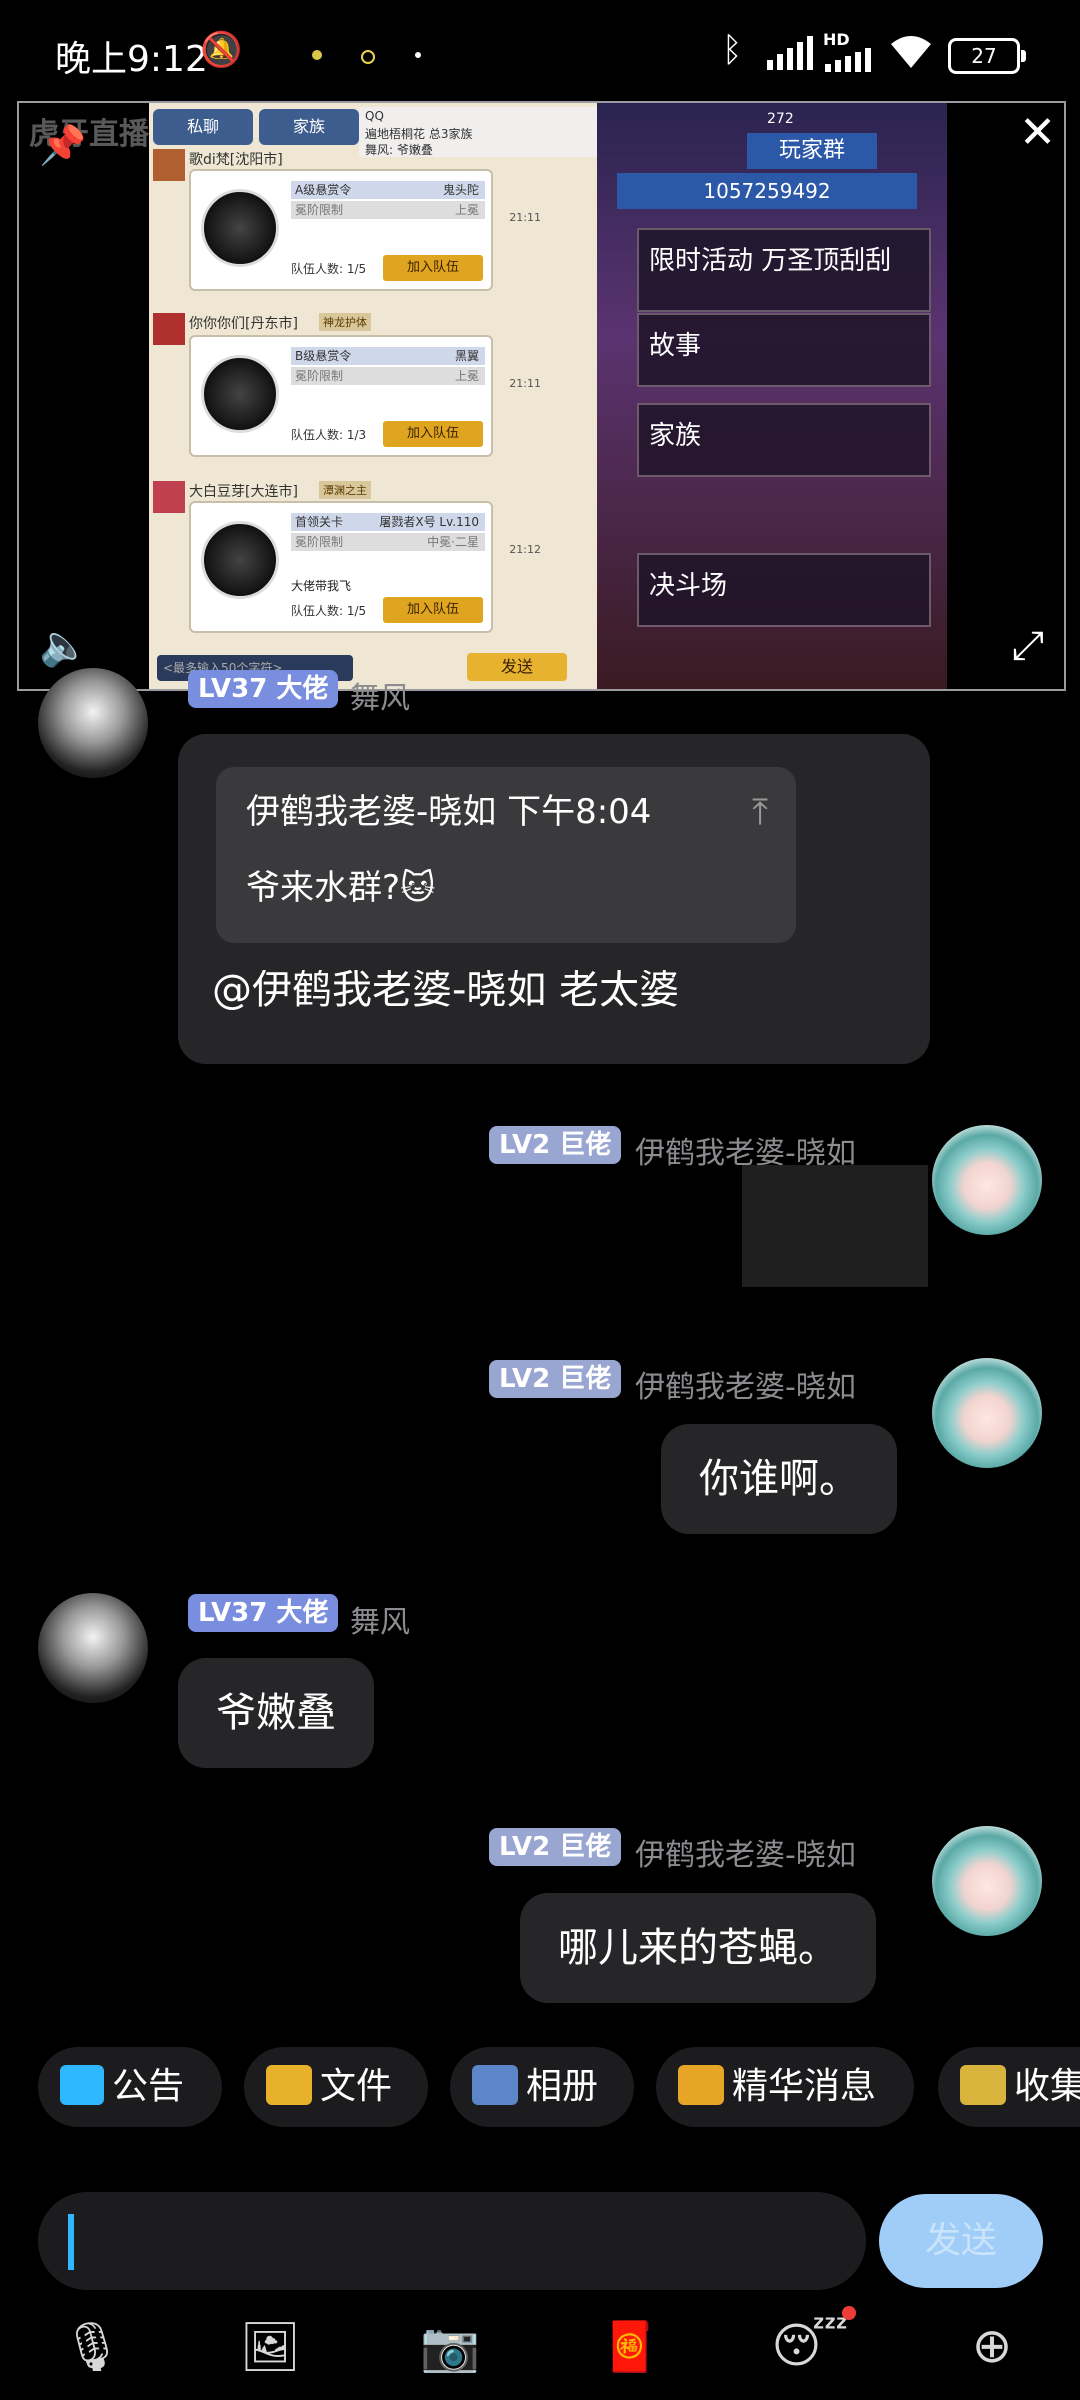 The height and width of the screenshot is (2400, 1080). What do you see at coordinates (388, 356) in the screenshot?
I see `card-line: B级悬赏令 黑翼` at bounding box center [388, 356].